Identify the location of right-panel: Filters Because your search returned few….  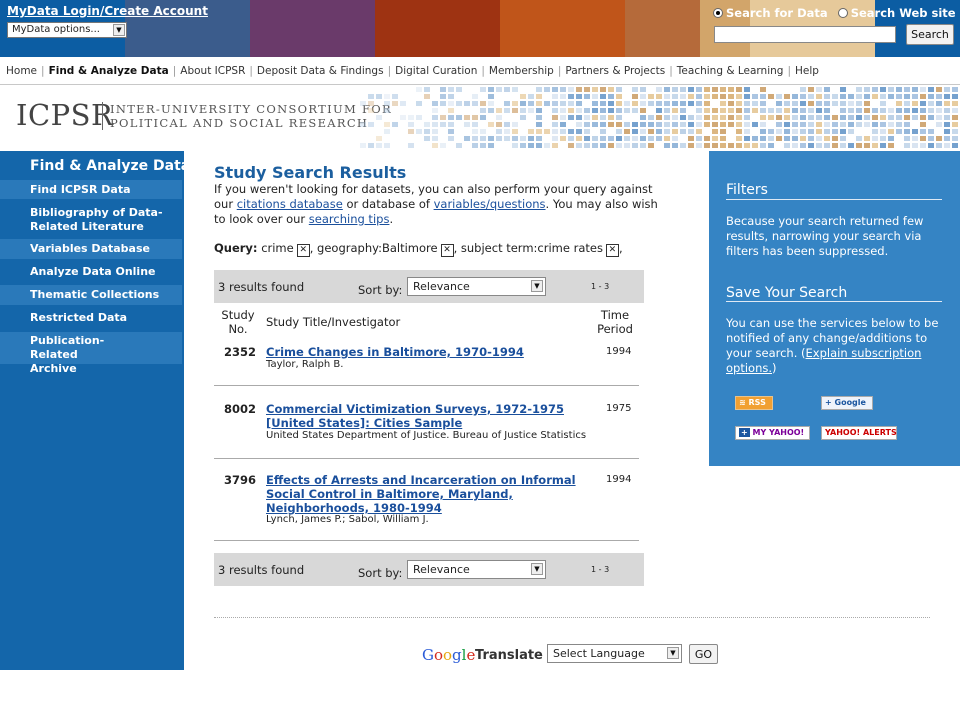
(834, 308).